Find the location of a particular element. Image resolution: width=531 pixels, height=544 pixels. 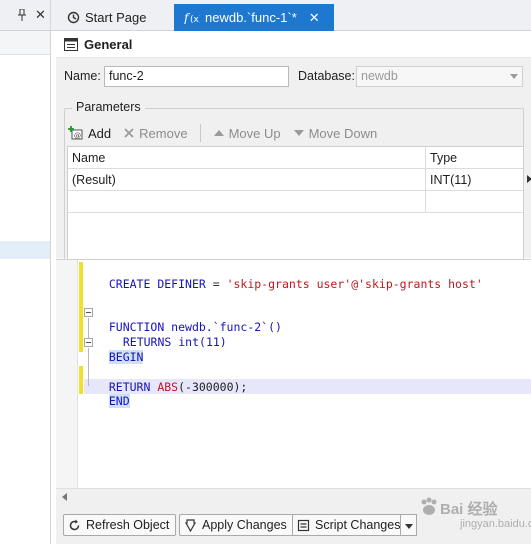

move-down-label: Move Down is located at coordinates (343, 133).